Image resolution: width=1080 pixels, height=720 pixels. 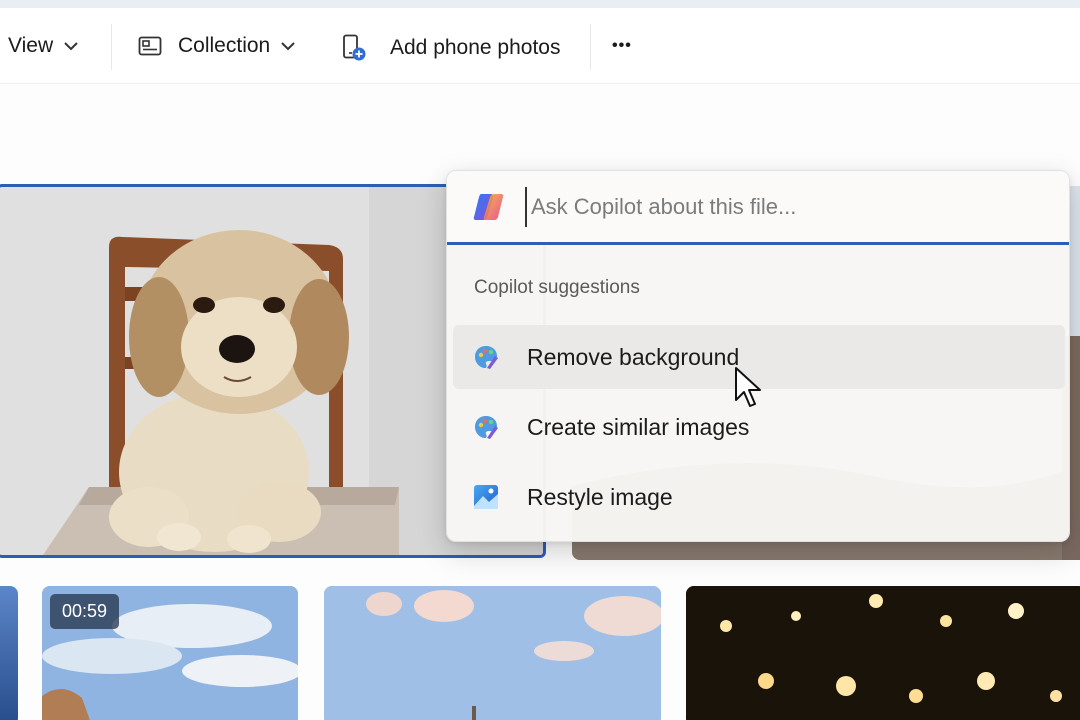 I want to click on video-duration-badge: 00:59, so click(x=85, y=611).